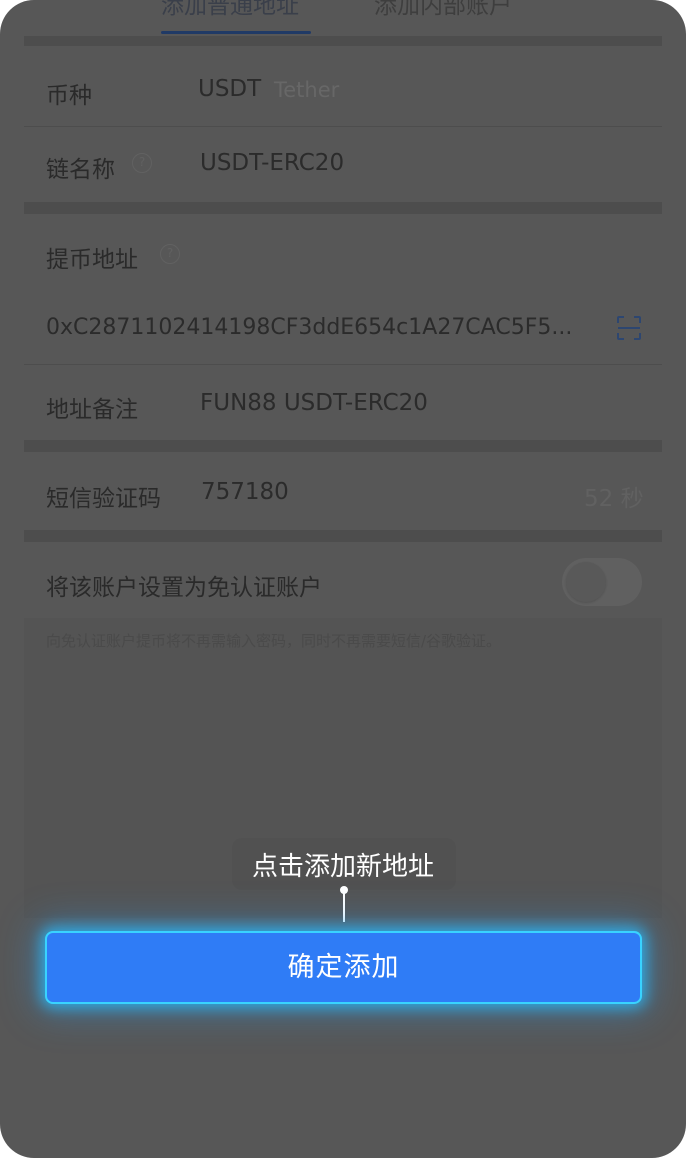 The height and width of the screenshot is (1158, 686). I want to click on tab-bar: 添加普通地址 添加内部账户, so click(343, 18).